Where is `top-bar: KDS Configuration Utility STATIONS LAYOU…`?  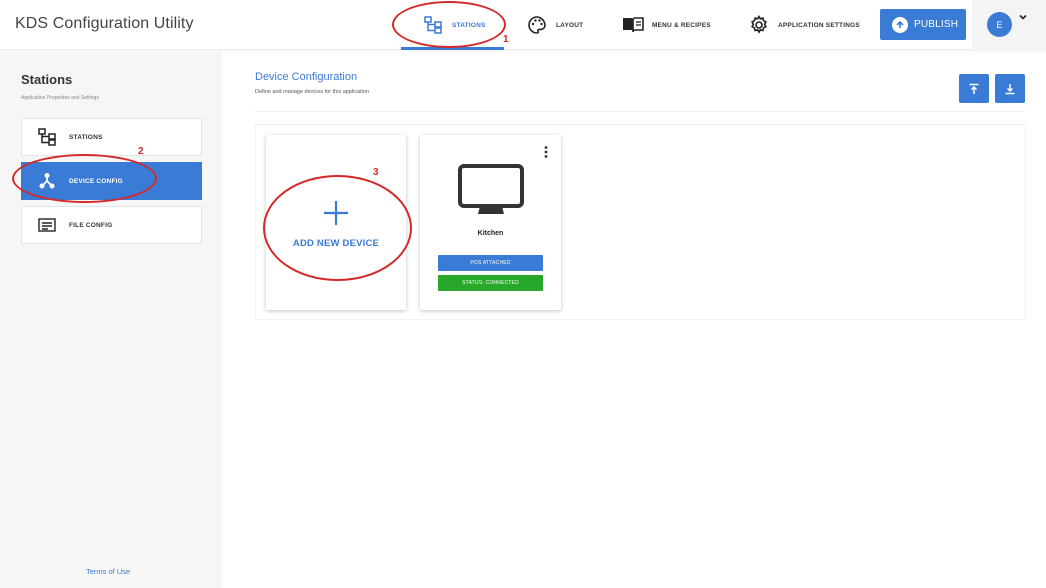 top-bar: KDS Configuration Utility STATIONS LAYOU… is located at coordinates (523, 25).